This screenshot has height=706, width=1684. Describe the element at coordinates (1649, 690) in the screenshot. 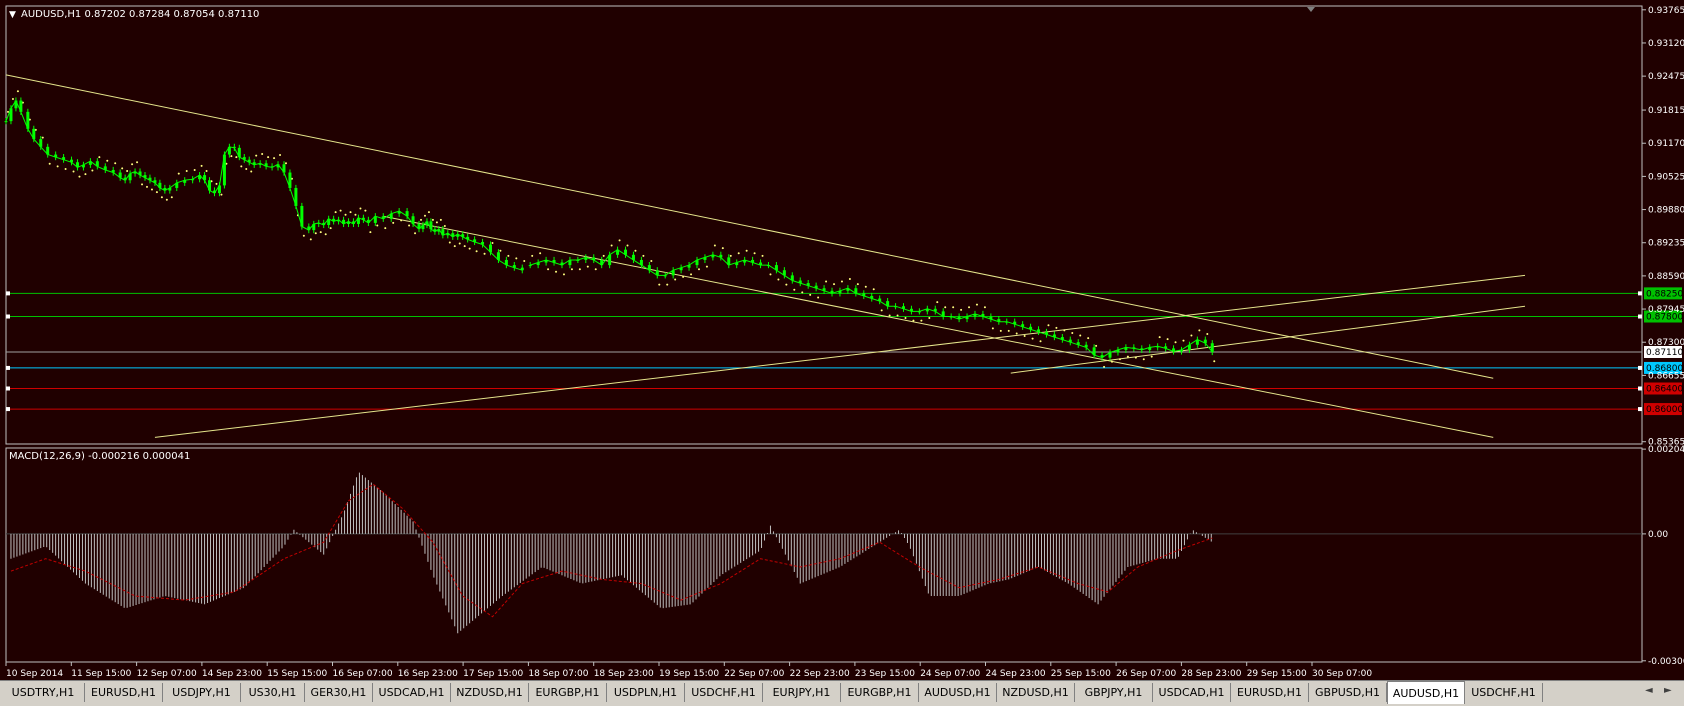

I see `tab-scroll-left-icon: ◄` at that location.